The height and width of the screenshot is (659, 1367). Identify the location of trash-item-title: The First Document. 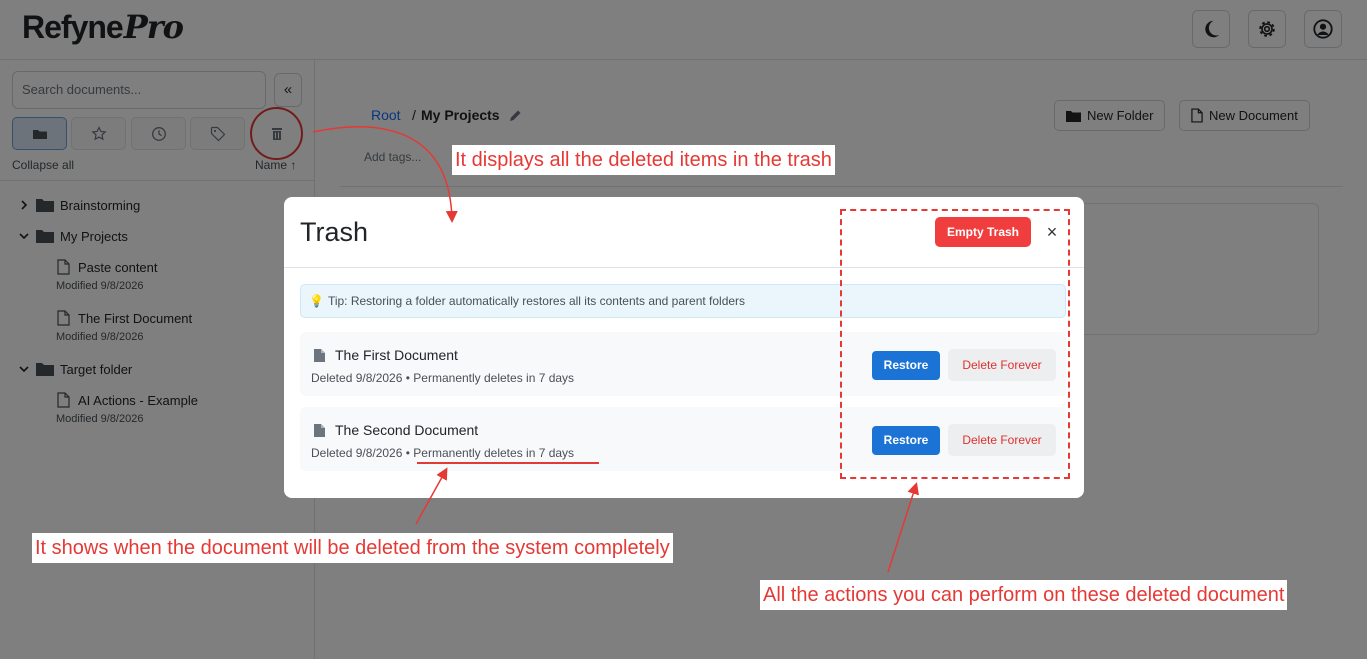
(396, 355).